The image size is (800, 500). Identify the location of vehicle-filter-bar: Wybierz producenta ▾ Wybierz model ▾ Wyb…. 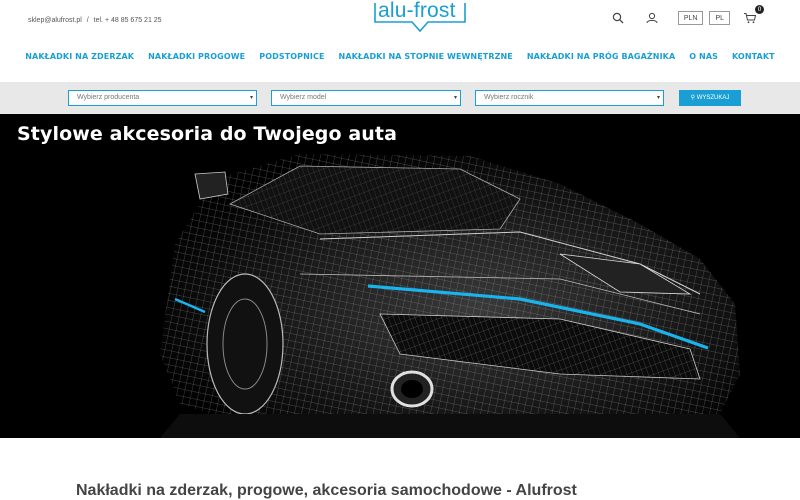
(400, 98).